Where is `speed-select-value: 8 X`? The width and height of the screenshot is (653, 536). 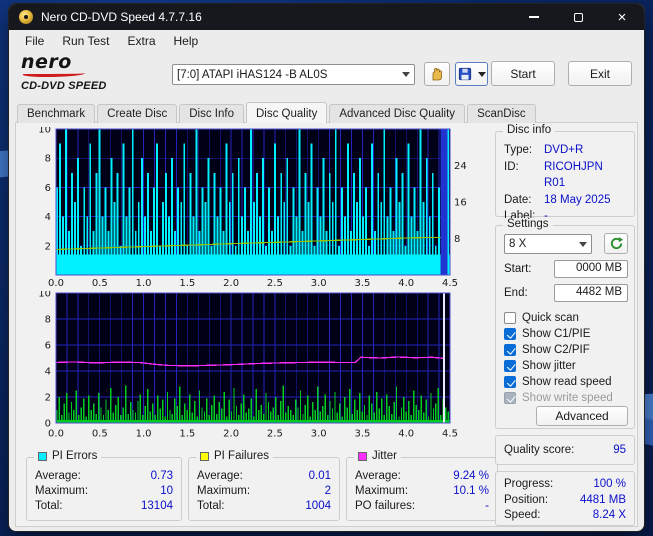
speed-select-value: 8 X is located at coordinates (518, 244).